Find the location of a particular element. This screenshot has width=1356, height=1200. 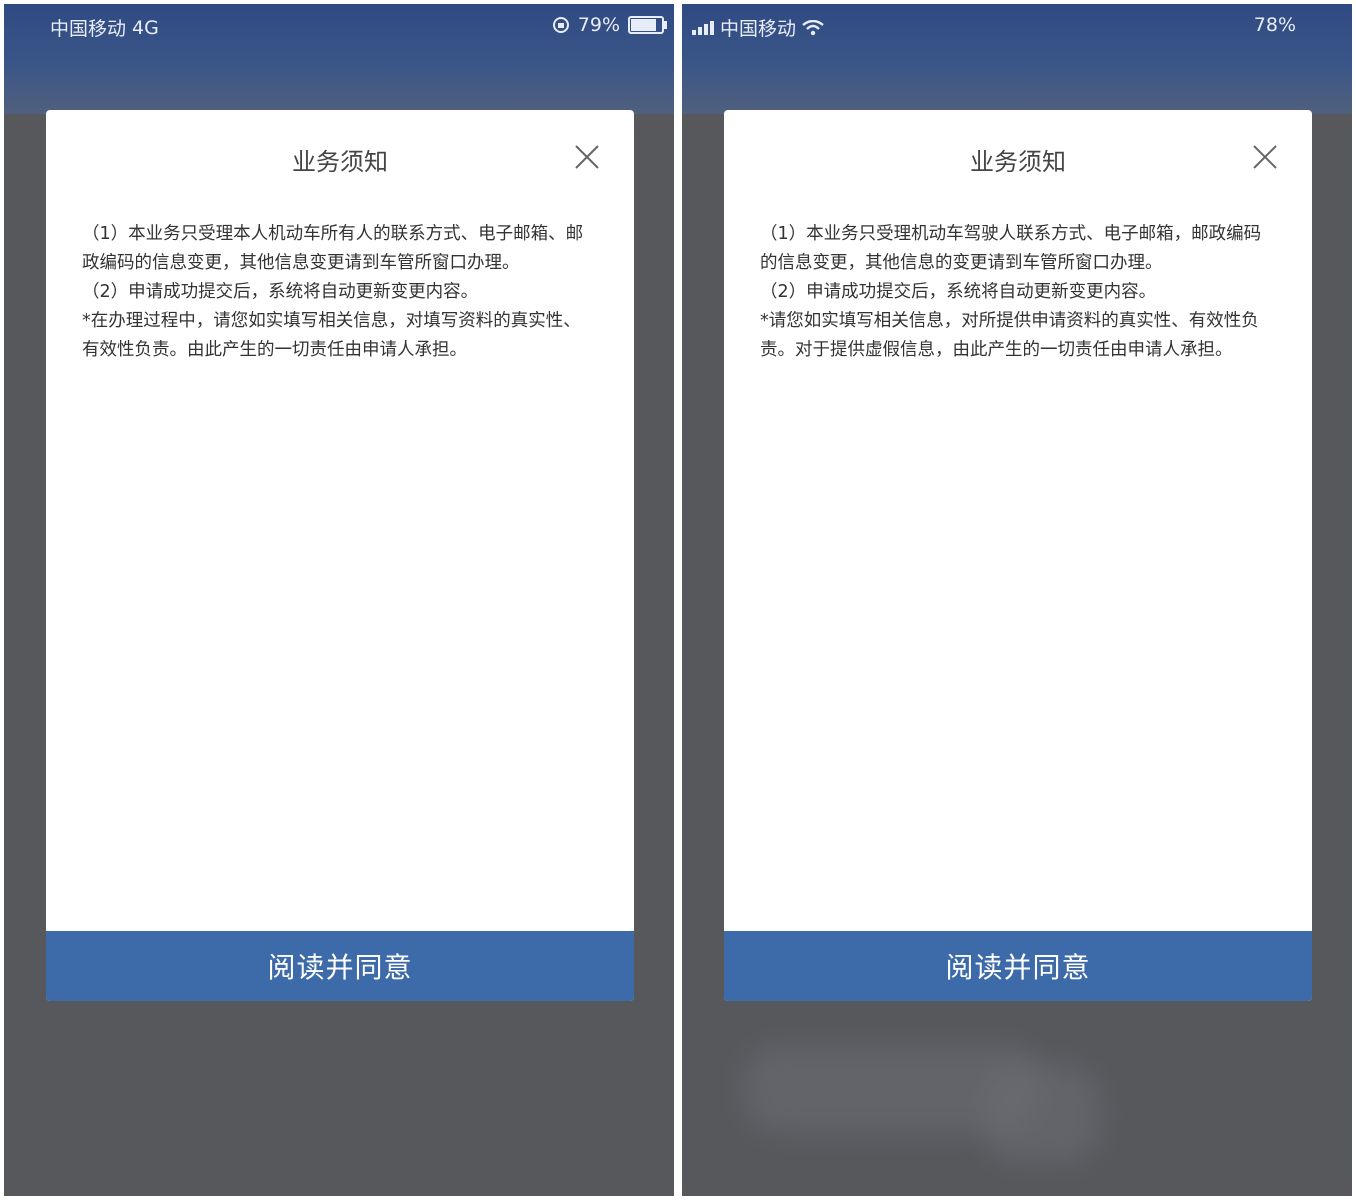

rotation-lock-icon is located at coordinates (560, 25).